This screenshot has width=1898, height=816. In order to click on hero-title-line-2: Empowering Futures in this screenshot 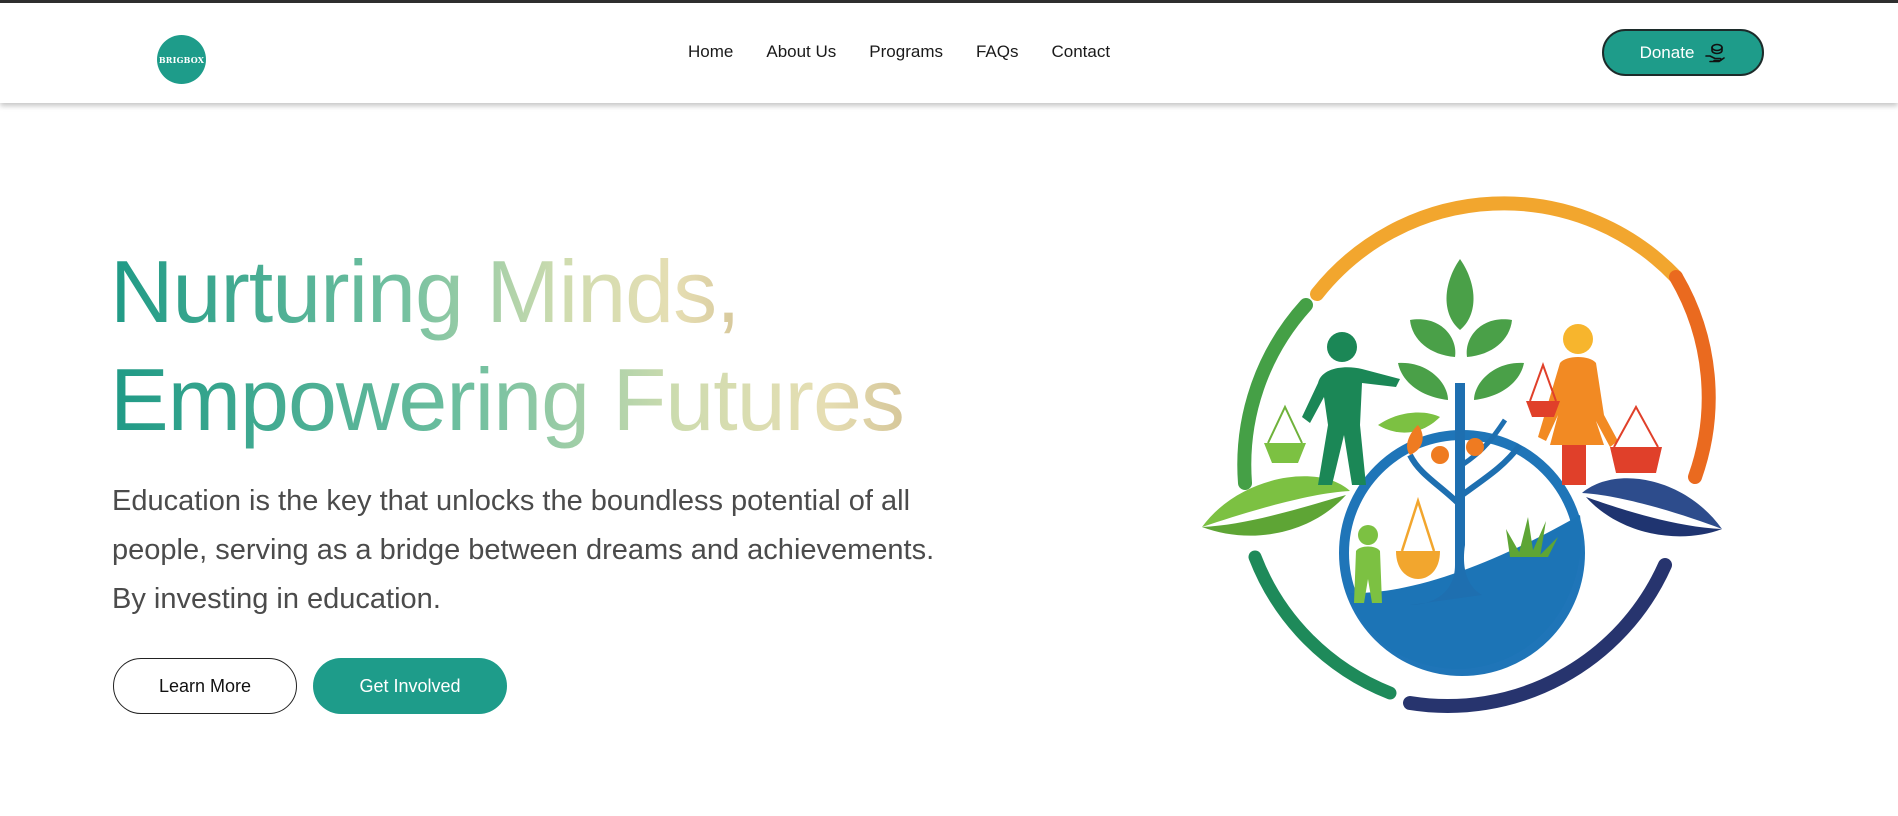, I will do `click(507, 400)`.